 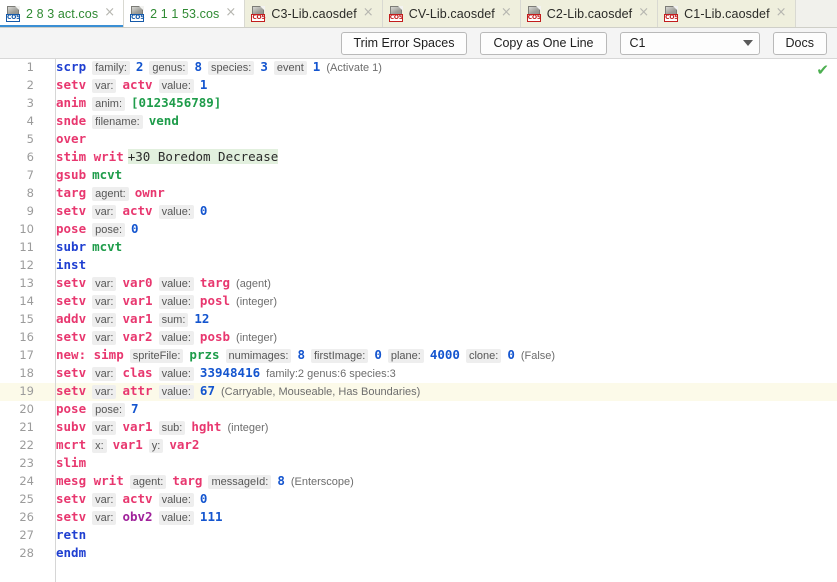 I want to click on line-number: 22, so click(x=26, y=445).